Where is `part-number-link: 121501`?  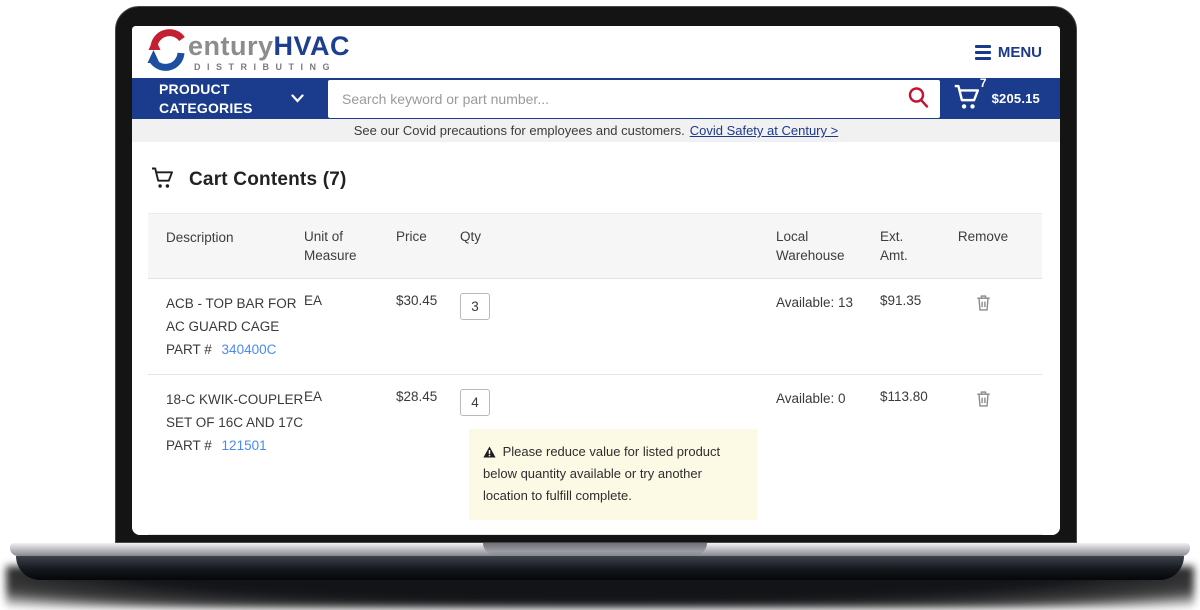 part-number-link: 121501 is located at coordinates (244, 445).